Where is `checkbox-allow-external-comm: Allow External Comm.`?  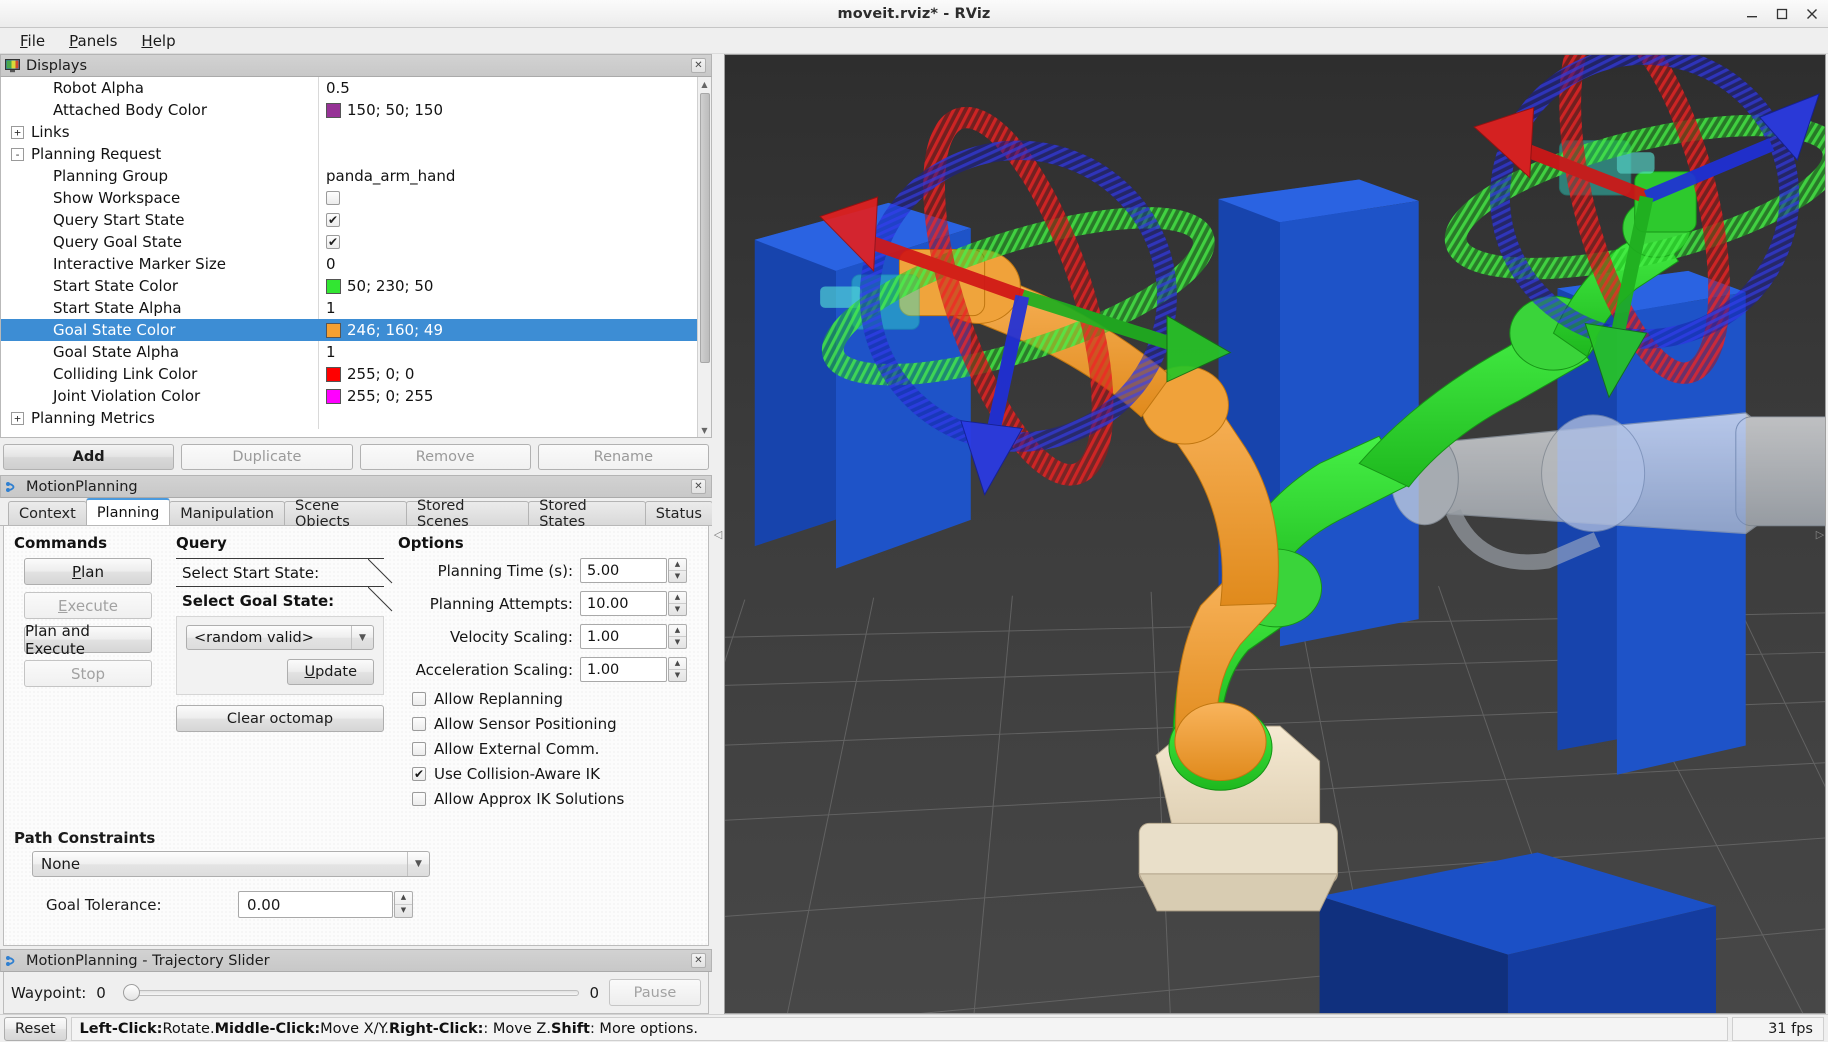
checkbox-allow-external-comm: Allow External Comm. is located at coordinates (548, 749).